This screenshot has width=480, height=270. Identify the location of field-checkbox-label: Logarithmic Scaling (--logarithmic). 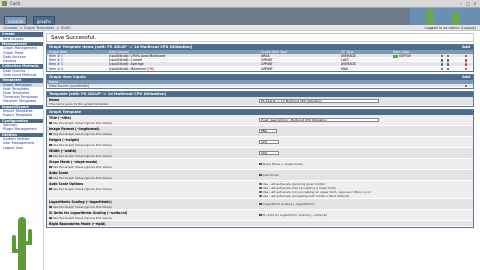
(288, 203).